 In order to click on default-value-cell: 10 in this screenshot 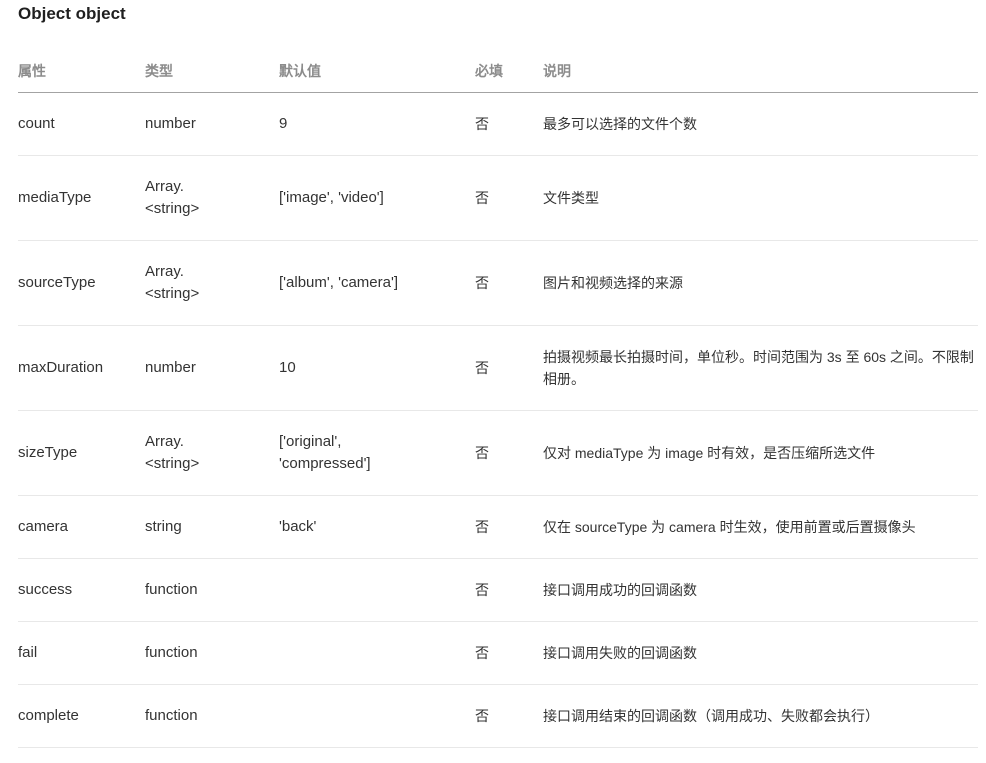, I will do `click(287, 367)`.